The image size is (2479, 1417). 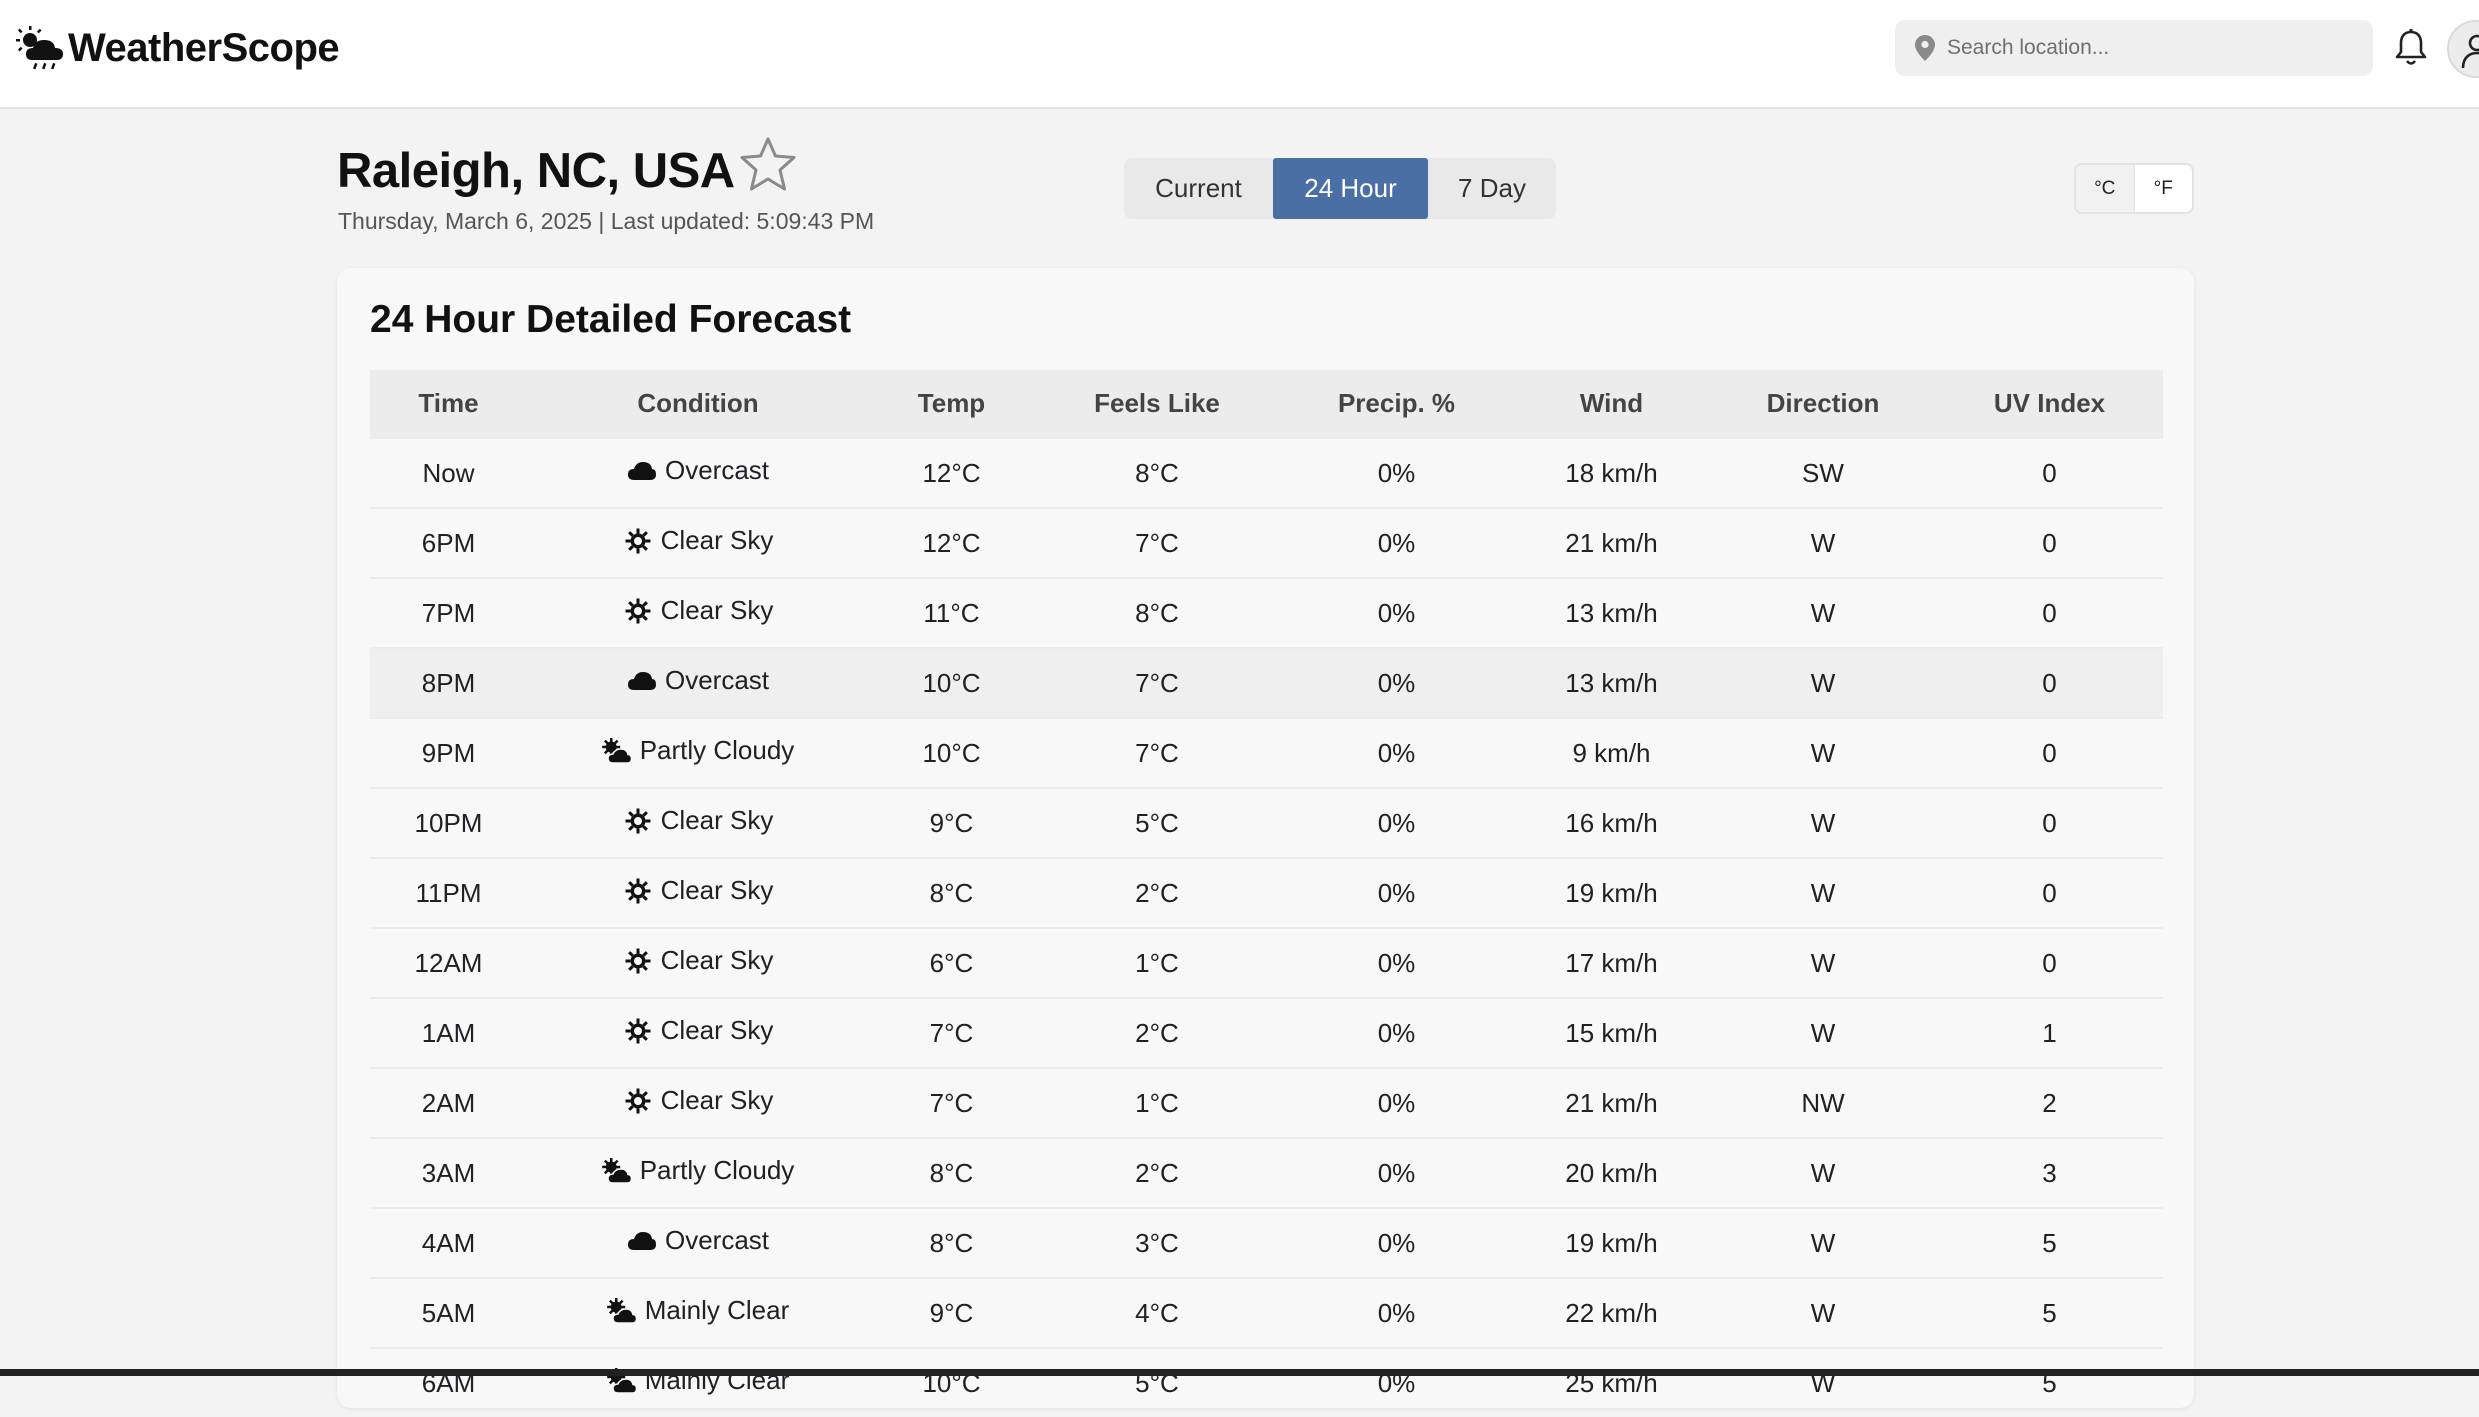 I want to click on top-bar: WeatherScope, so click(x=1239, y=54).